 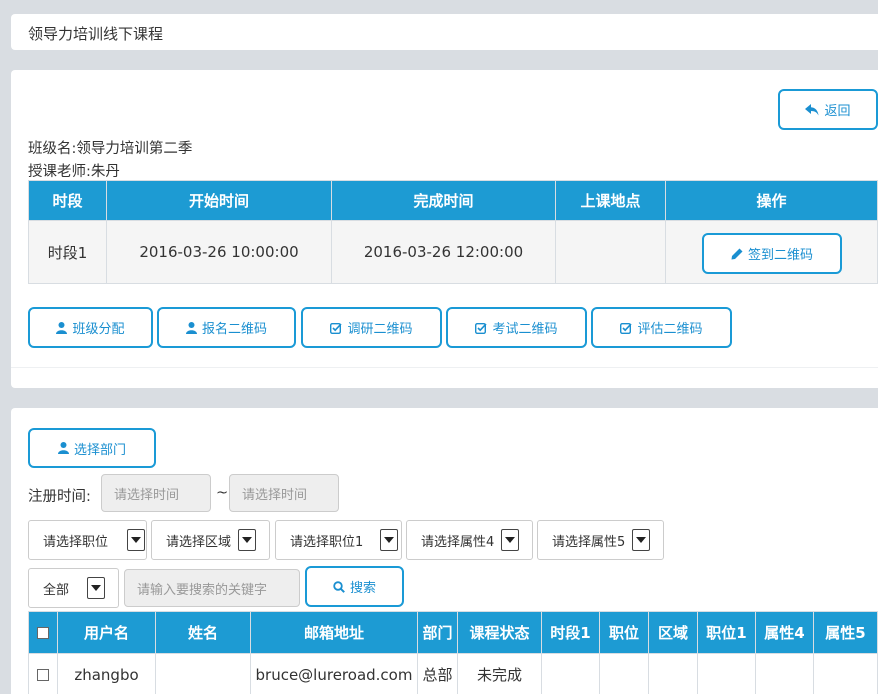 What do you see at coordinates (444, 367) in the screenshot?
I see `divider` at bounding box center [444, 367].